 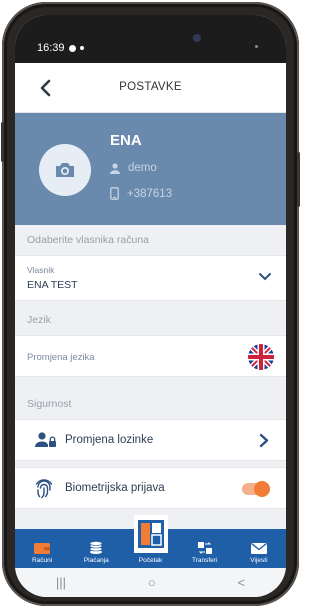 I want to click on page-title: POSTAVKE, so click(x=150, y=87).